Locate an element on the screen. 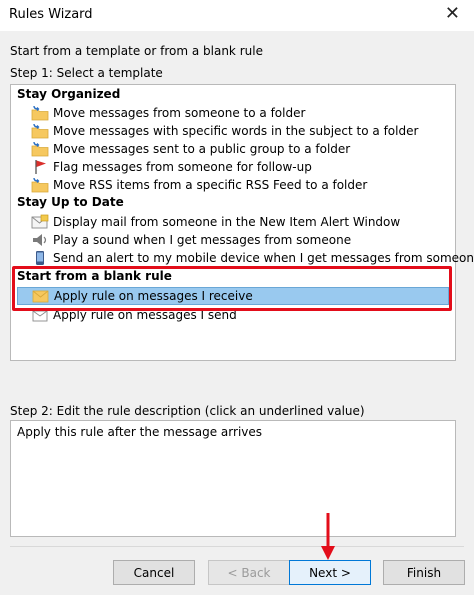 The image size is (474, 595). red-arrow-down-icon is located at coordinates (328, 536).